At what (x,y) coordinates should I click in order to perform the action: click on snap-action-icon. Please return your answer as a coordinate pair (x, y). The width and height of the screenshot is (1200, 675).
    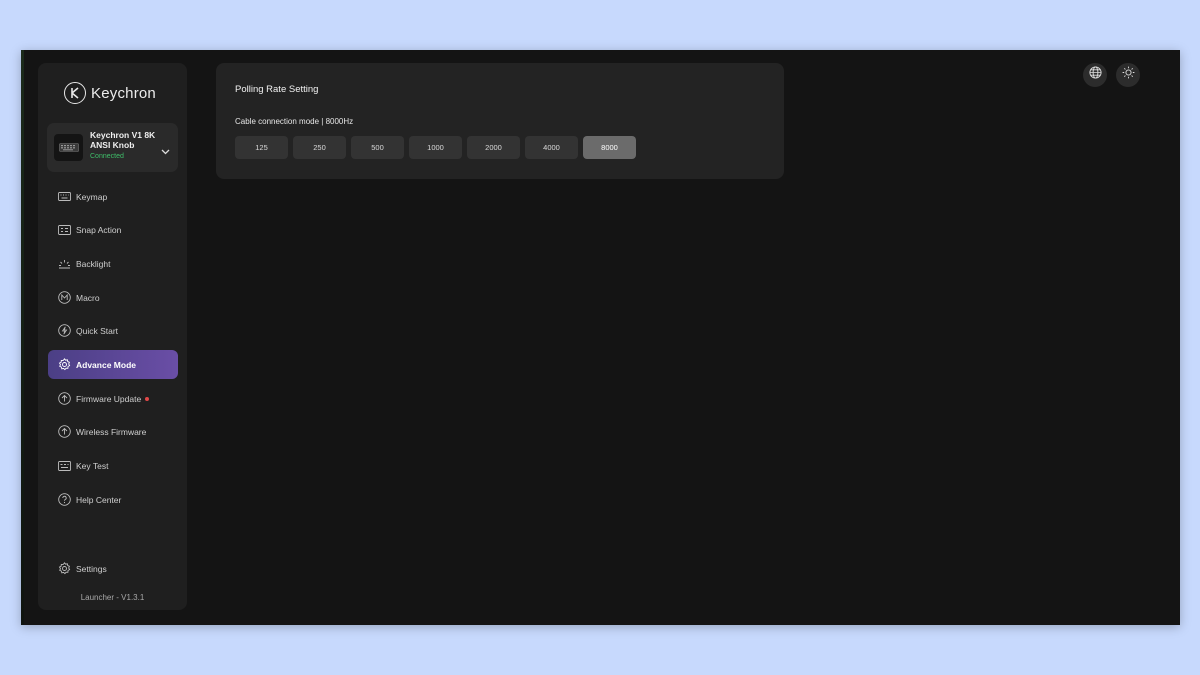
    Looking at the image, I should click on (64, 230).